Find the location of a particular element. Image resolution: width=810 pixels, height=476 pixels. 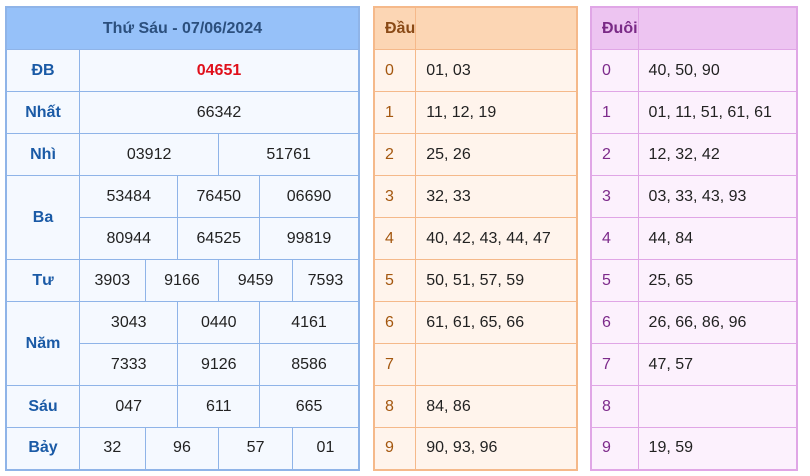

prize-label-ba: Ba is located at coordinates (42, 217).